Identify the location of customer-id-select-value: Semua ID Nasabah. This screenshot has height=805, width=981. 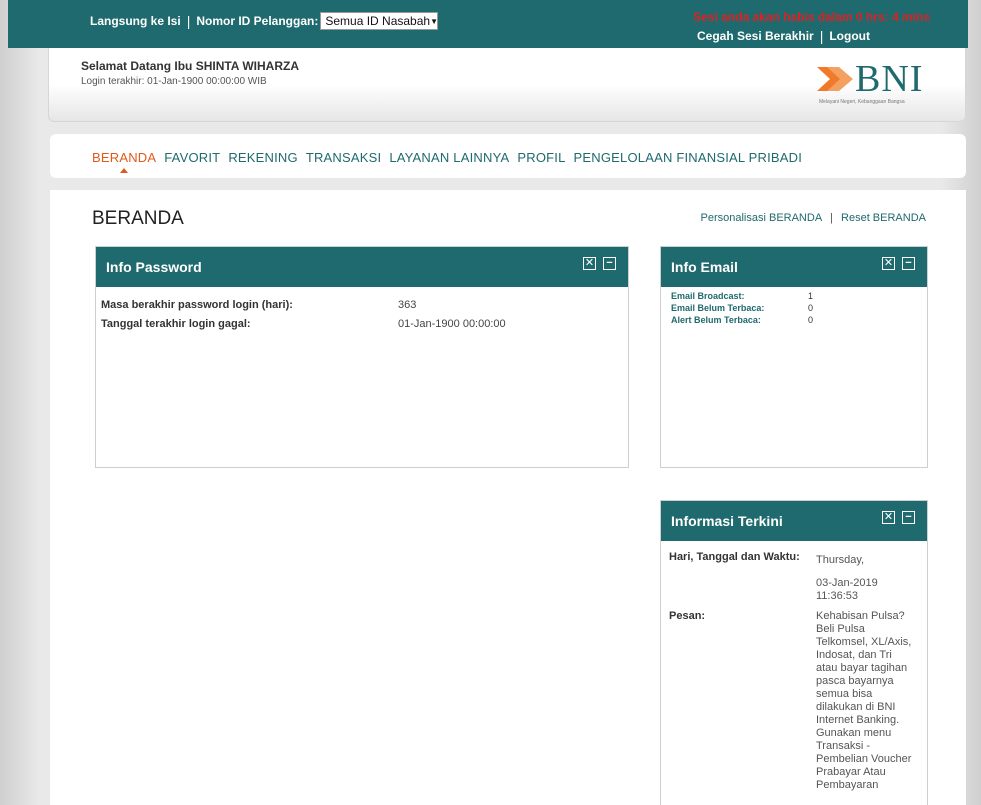
(378, 21).